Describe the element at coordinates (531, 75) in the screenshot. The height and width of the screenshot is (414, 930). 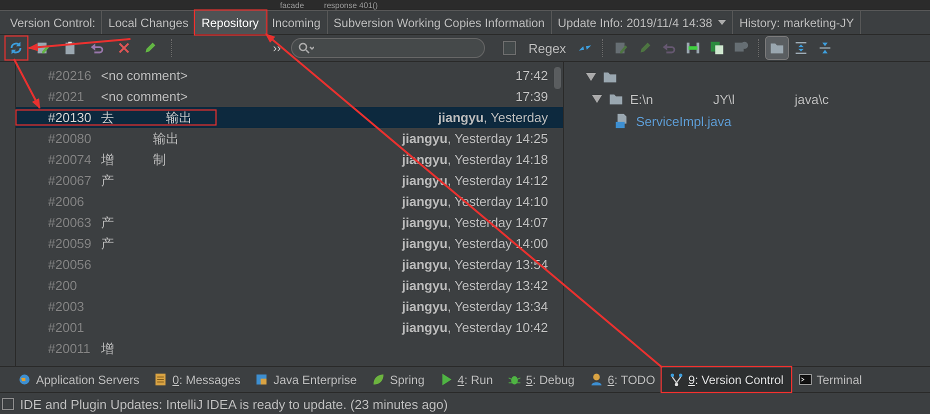
I see `commit-time: 17:42` at that location.